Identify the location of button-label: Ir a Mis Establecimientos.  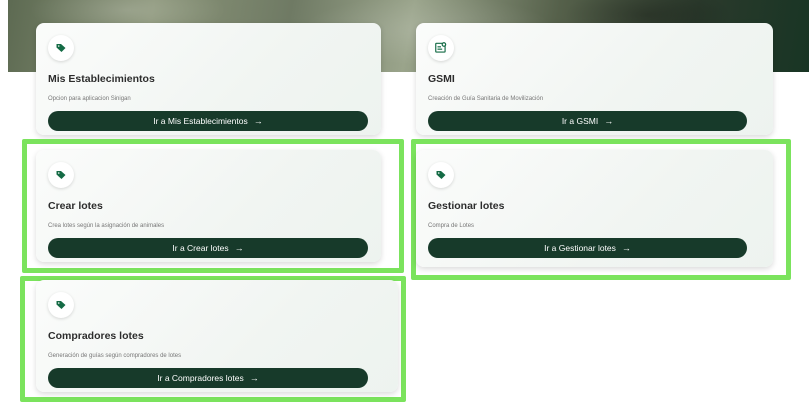
(200, 121).